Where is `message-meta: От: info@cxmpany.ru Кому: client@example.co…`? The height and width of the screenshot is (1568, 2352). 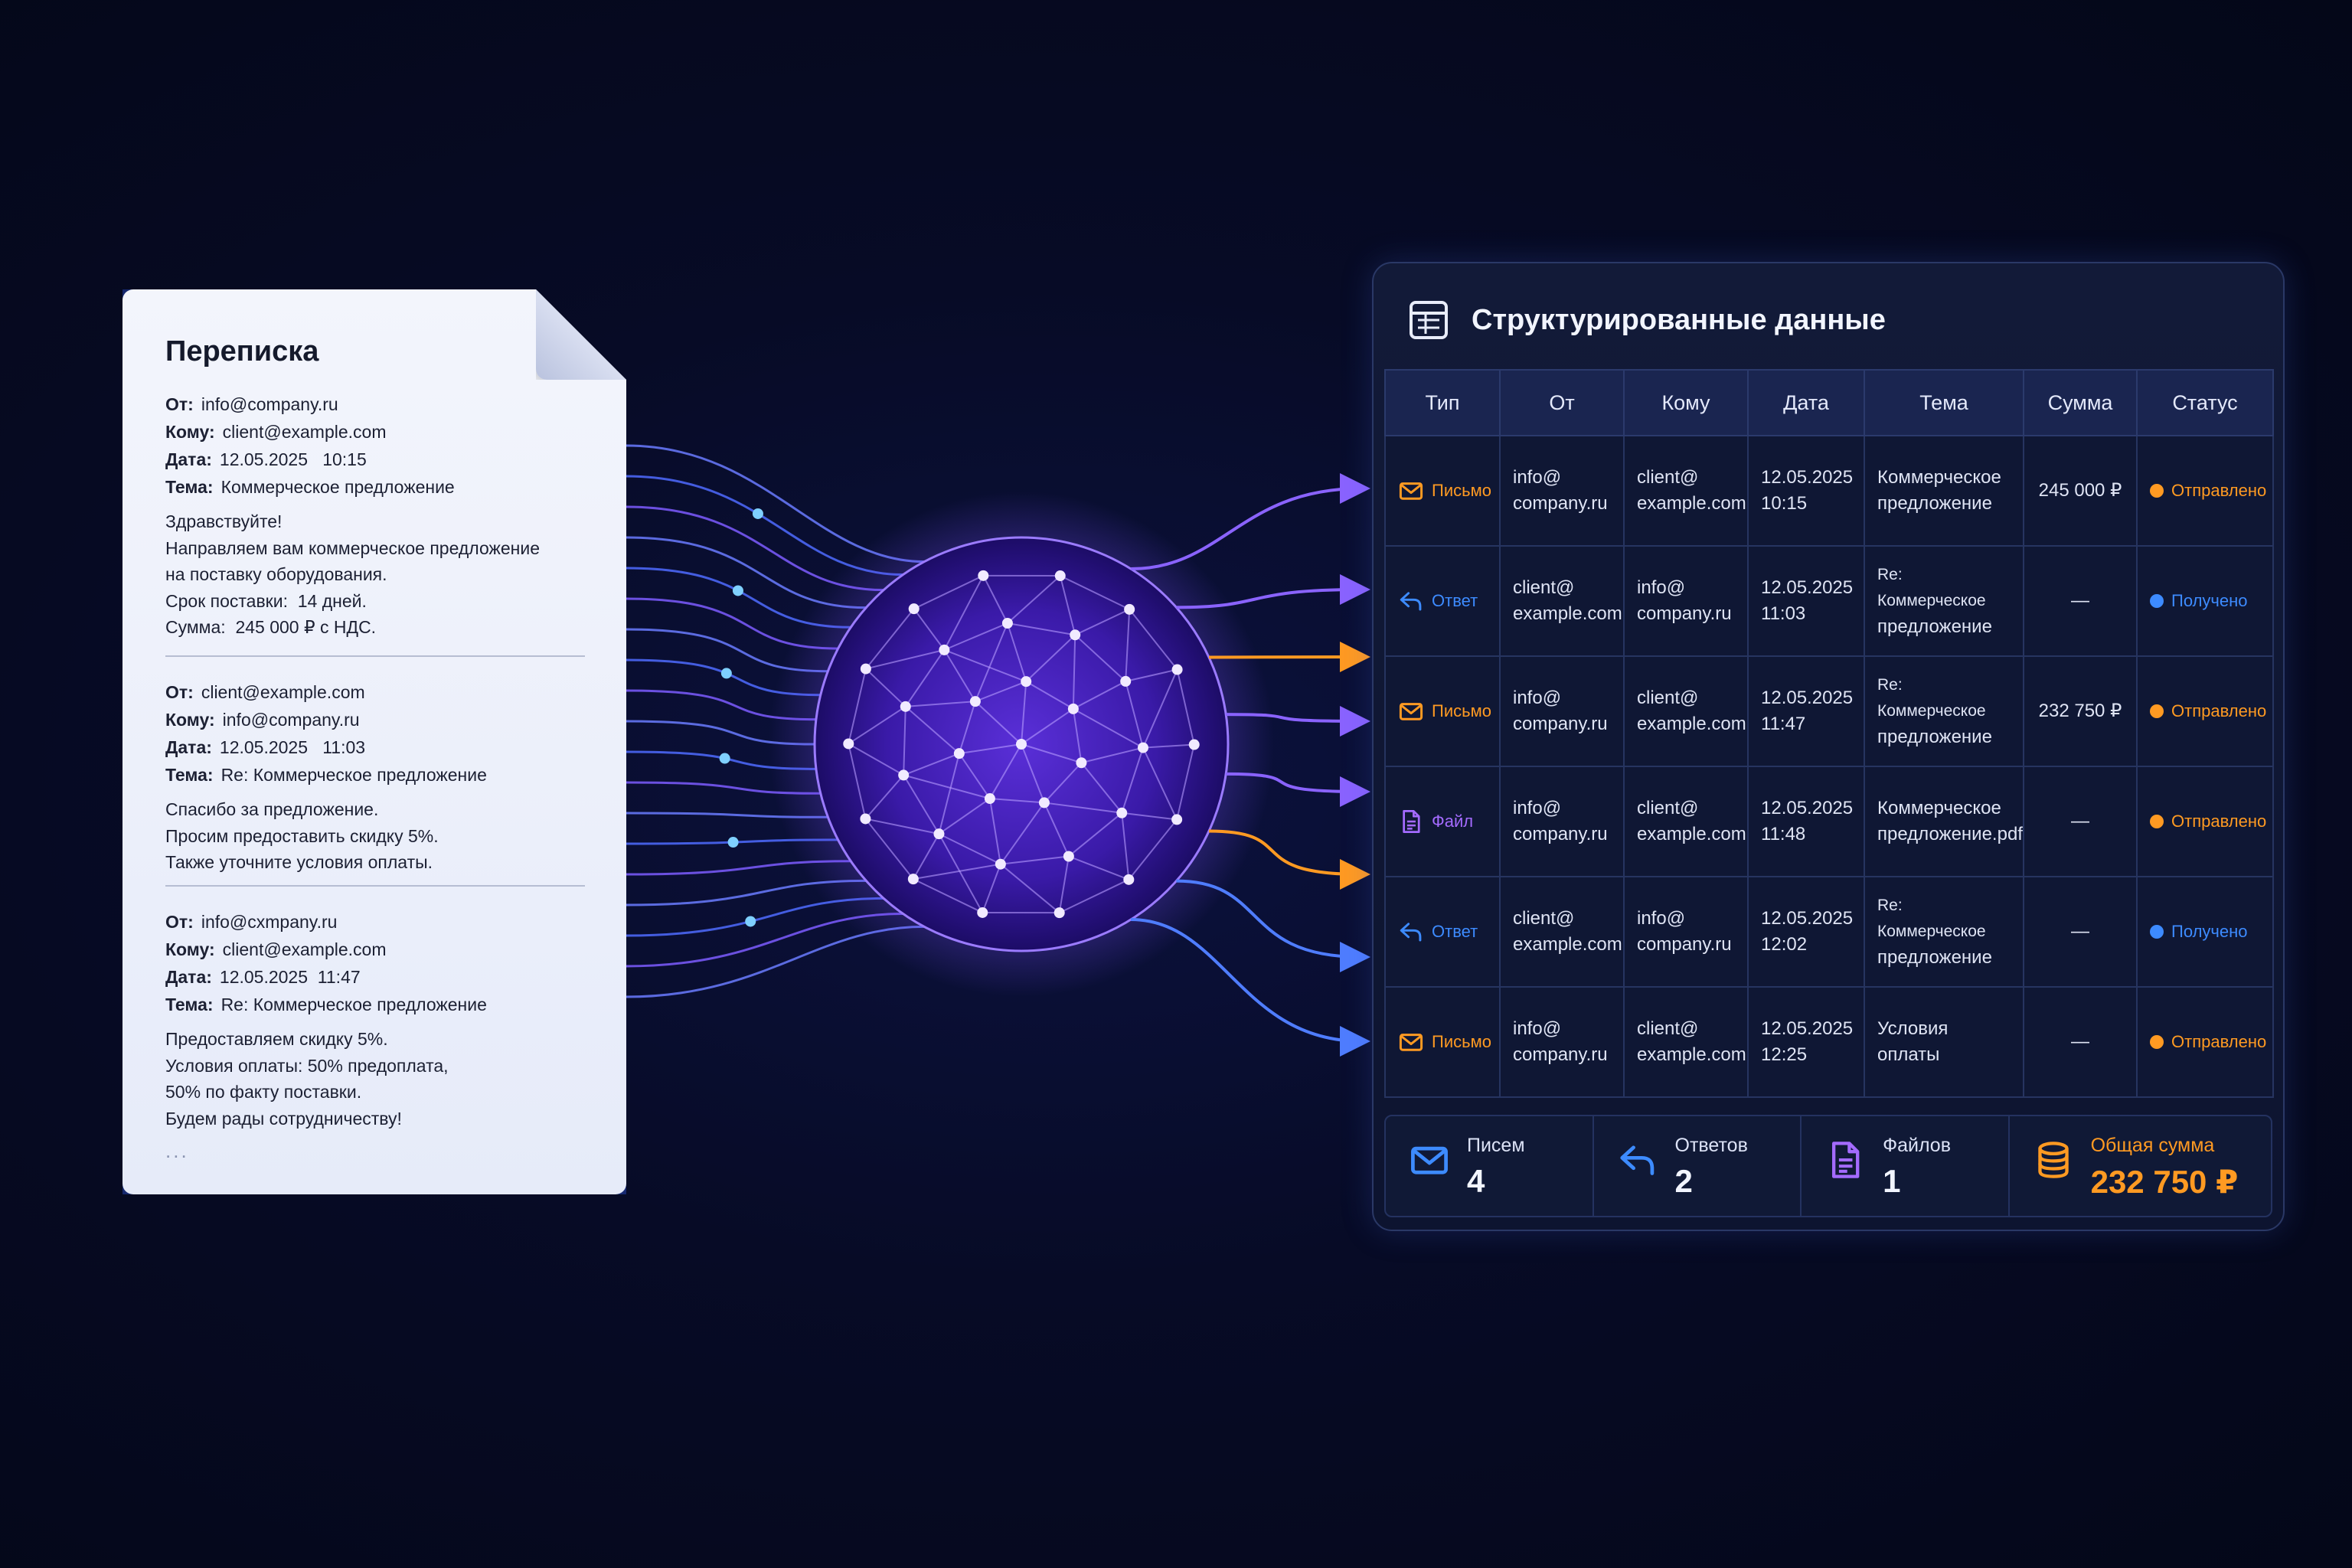 message-meta: От: info@cxmpany.ru Кому: client@example.co… is located at coordinates (379, 963).